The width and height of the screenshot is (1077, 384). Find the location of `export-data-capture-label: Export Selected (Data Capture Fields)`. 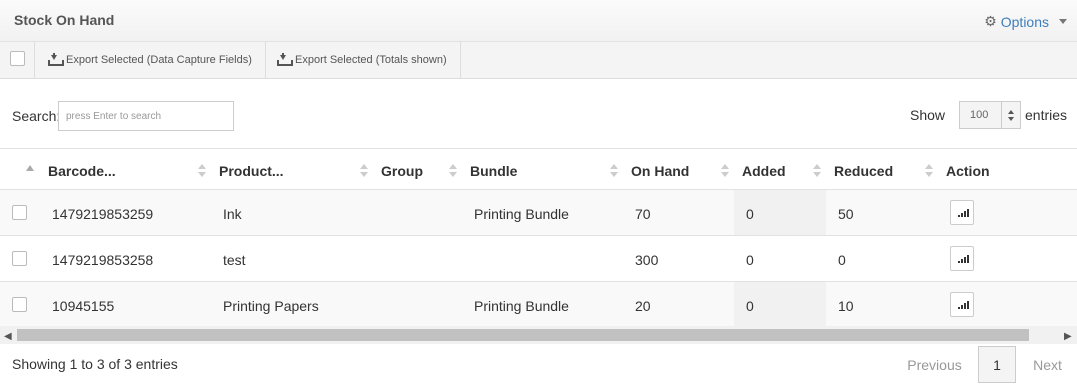

export-data-capture-label: Export Selected (Data Capture Fields) is located at coordinates (159, 60).